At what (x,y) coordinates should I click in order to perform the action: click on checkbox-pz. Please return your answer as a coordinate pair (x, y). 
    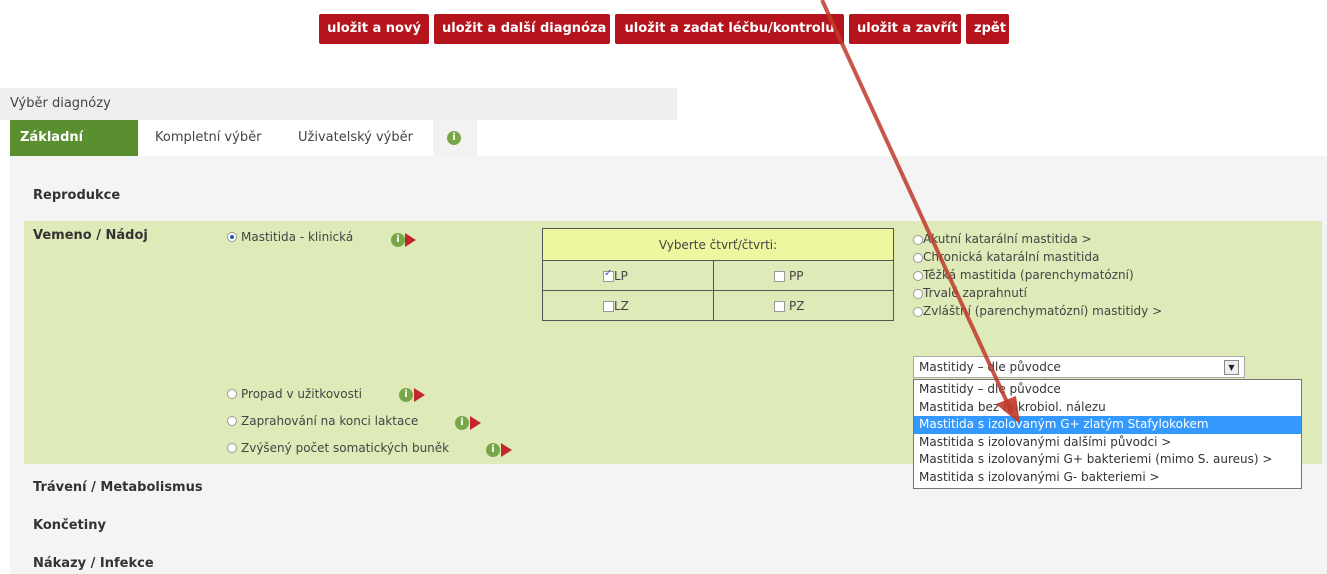
    Looking at the image, I should click on (780, 306).